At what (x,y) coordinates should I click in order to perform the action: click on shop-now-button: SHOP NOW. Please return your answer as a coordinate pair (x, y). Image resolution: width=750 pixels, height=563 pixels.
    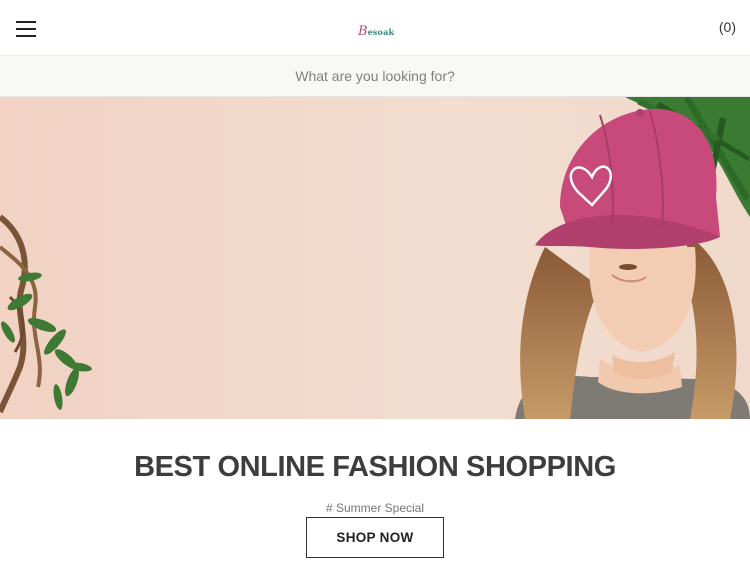
    Looking at the image, I should click on (375, 537).